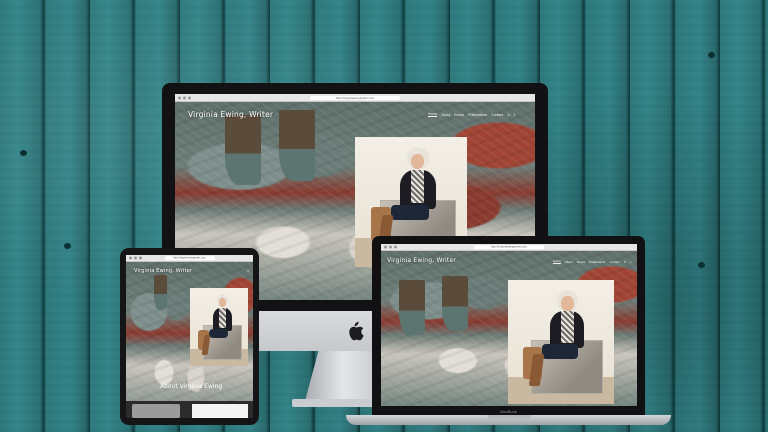 The height and width of the screenshot is (432, 768). I want to click on macbook-model-label: MacBook, so click(508, 411).